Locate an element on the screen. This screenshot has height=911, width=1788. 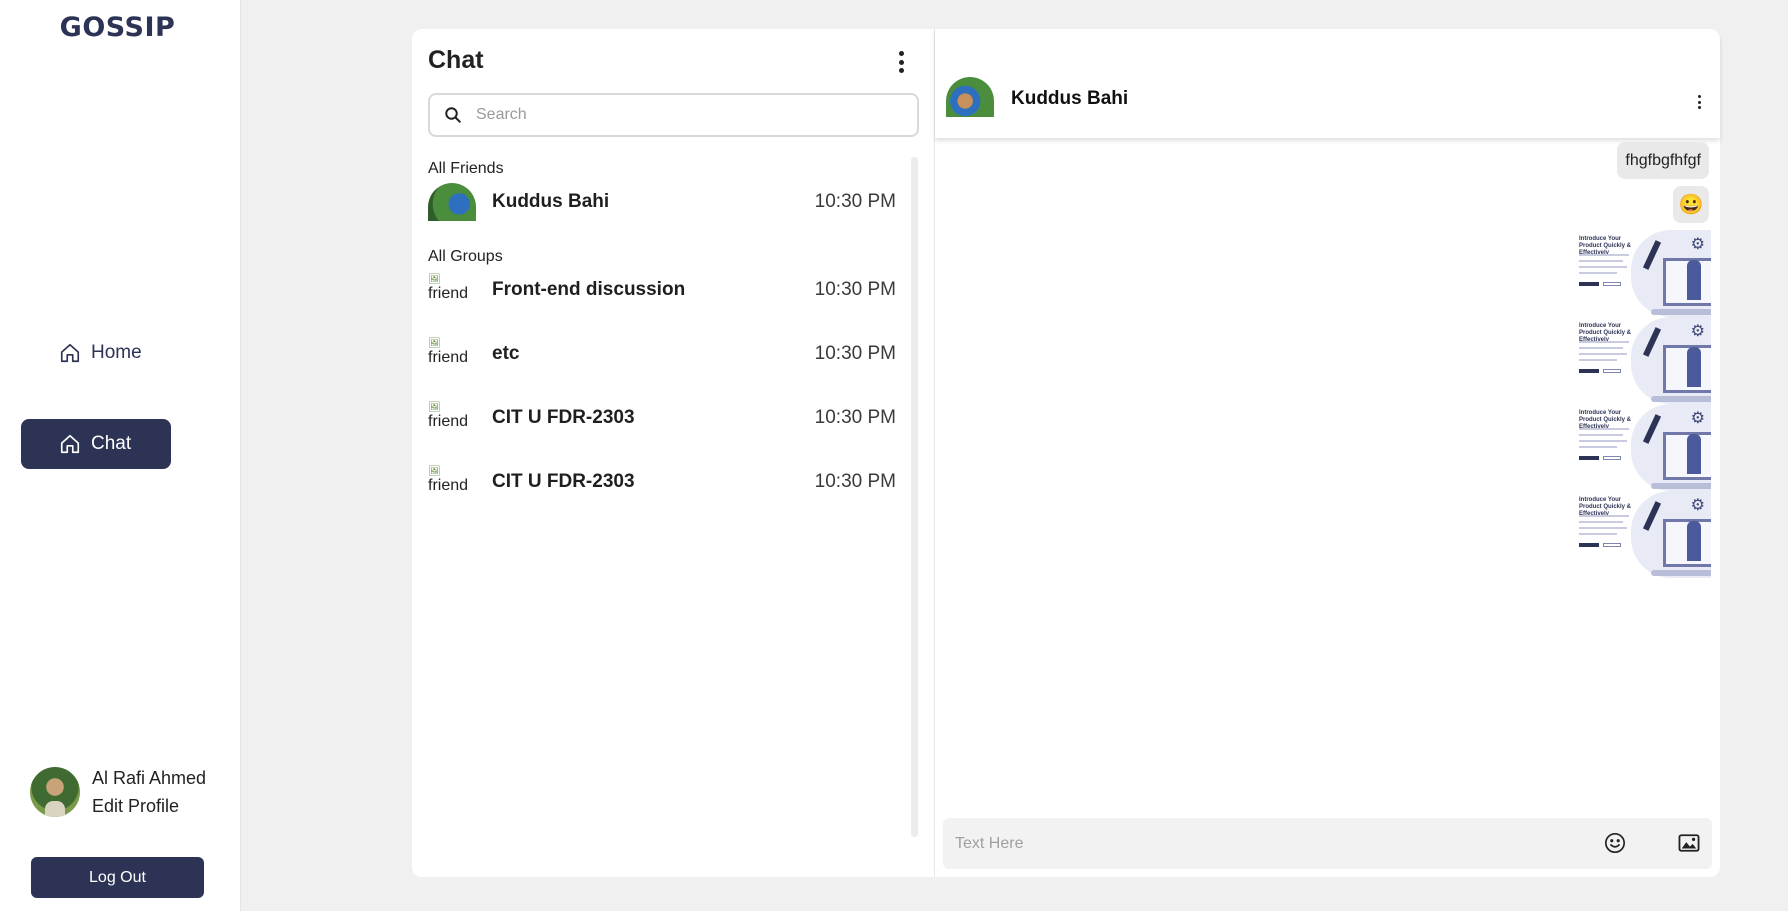
search-box is located at coordinates (673, 115).